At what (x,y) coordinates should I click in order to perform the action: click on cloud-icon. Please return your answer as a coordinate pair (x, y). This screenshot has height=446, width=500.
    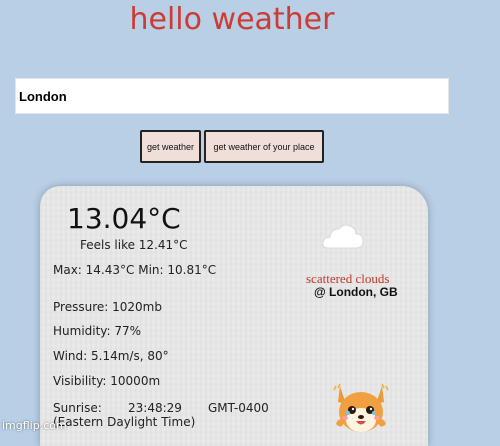
    Looking at the image, I should click on (343, 236).